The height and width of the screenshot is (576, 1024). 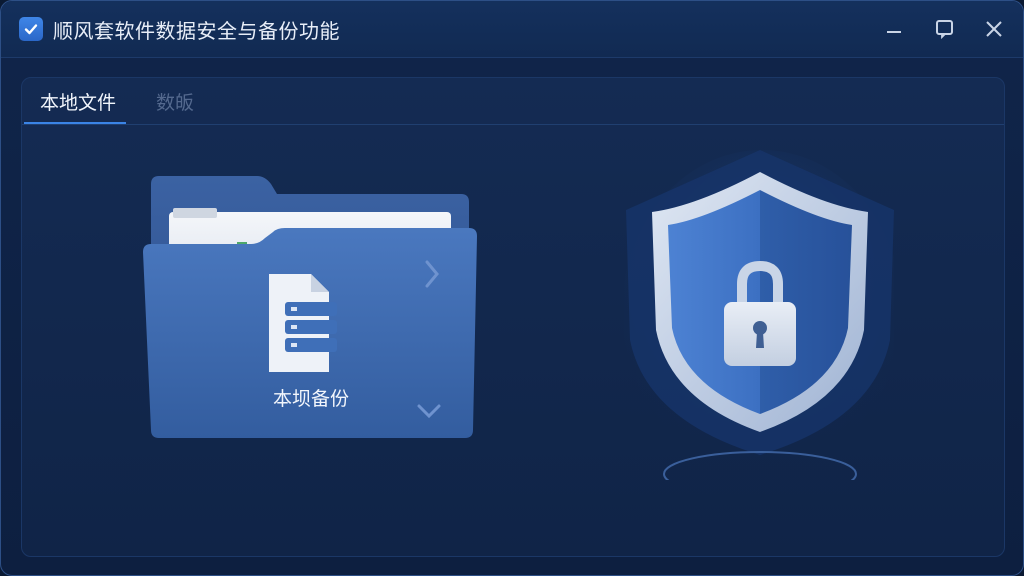 I want to click on restore-button, so click(x=945, y=29).